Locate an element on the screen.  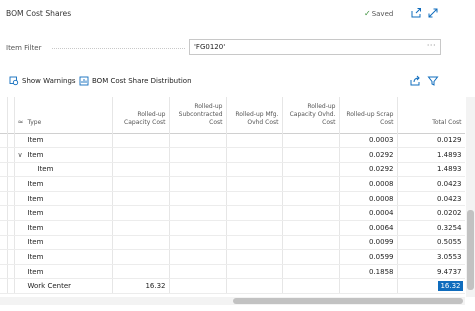
table-row: Item 0.1858 9.4737 is located at coordinates (232, 272).